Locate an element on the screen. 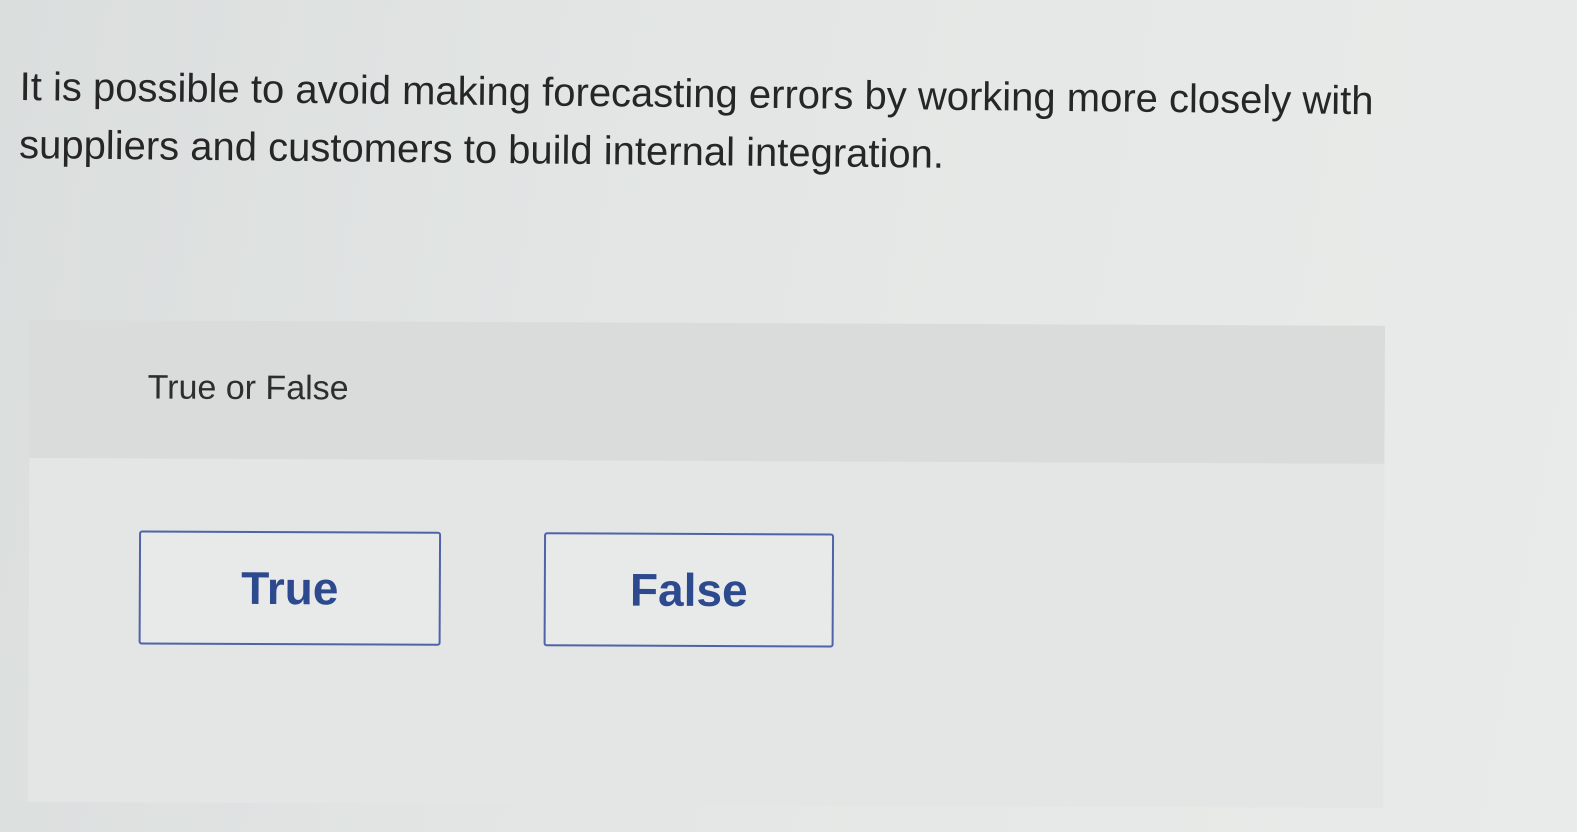 Image resolution: width=1577 pixels, height=832 pixels. question-type-prompt: True or False is located at coordinates (248, 388).